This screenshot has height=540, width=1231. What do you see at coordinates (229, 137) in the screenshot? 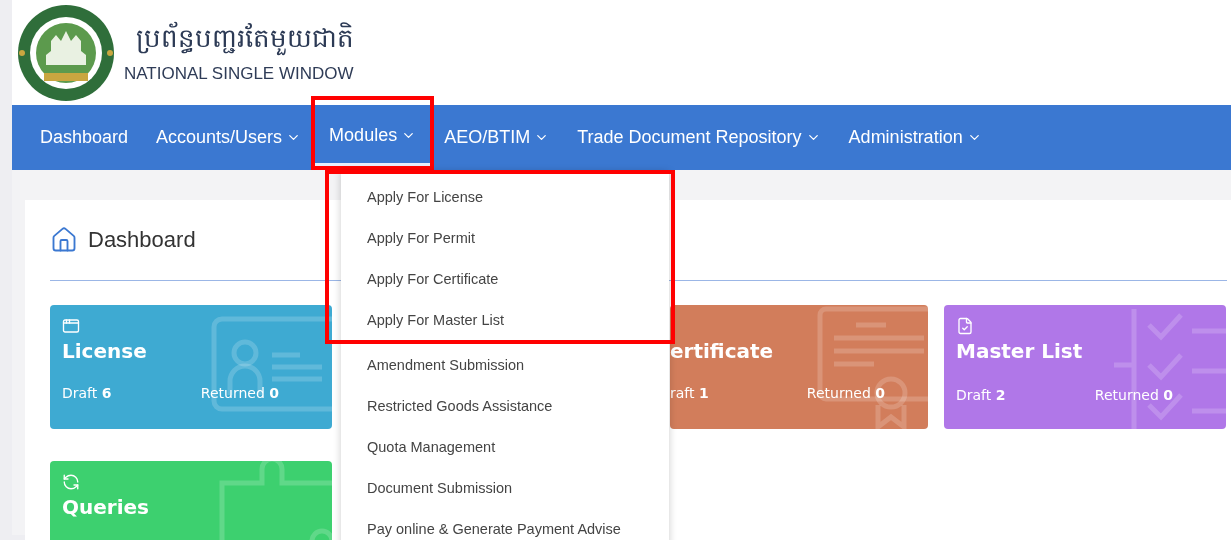
I see `nav-menu-item: Accounts/Users` at bounding box center [229, 137].